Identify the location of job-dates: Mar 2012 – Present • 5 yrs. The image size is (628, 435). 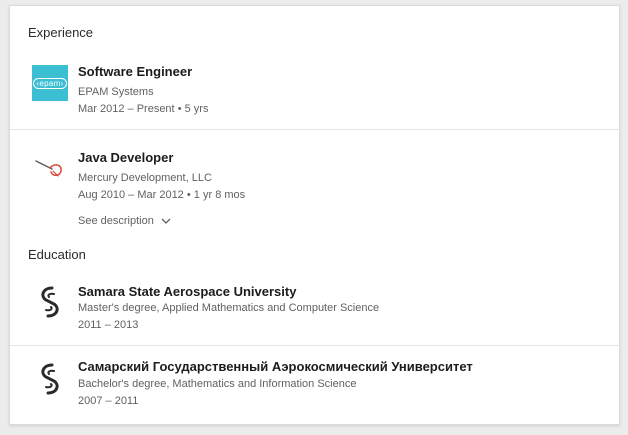
(143, 109).